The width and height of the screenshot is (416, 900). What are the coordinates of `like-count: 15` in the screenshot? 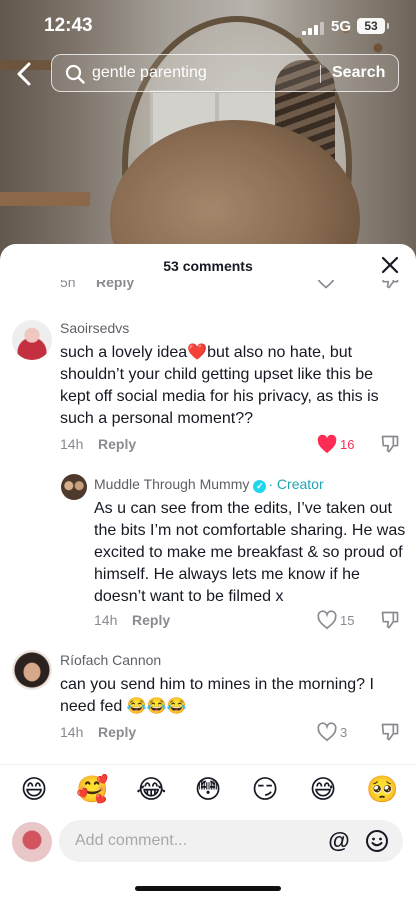 It's located at (347, 620).